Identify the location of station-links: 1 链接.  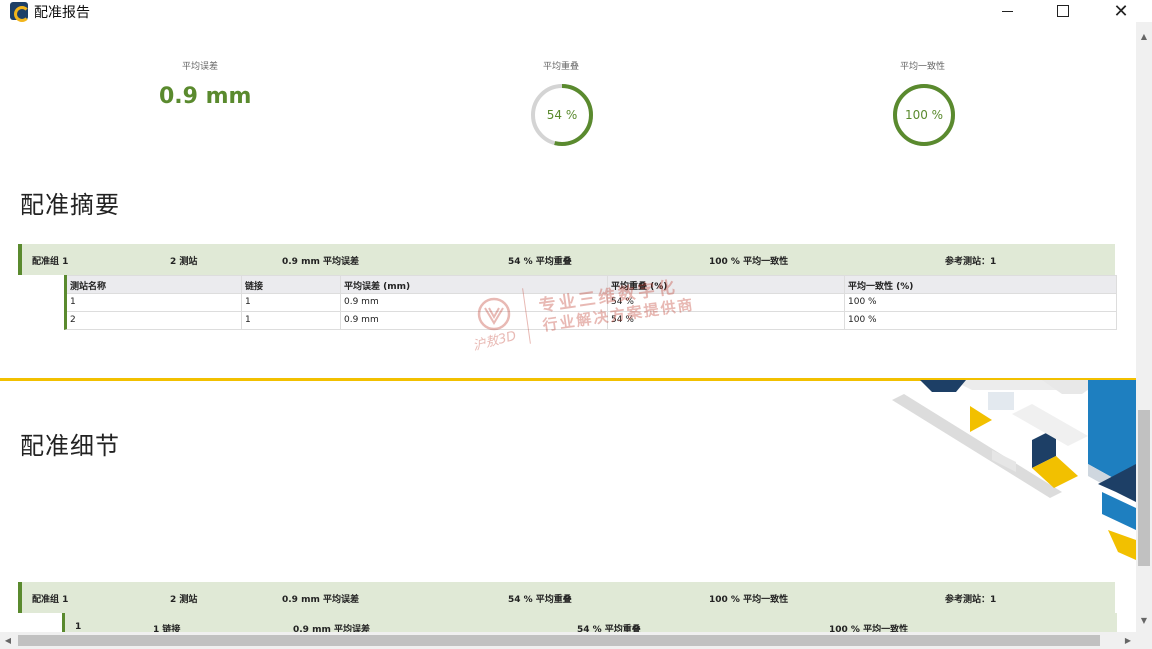
(167, 628).